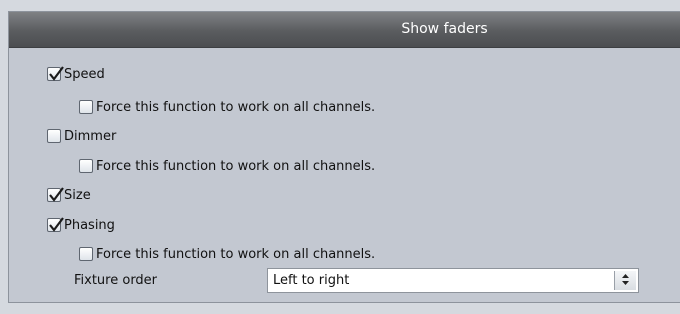  What do you see at coordinates (311, 280) in the screenshot?
I see `fixture-order-value: Left to right` at bounding box center [311, 280].